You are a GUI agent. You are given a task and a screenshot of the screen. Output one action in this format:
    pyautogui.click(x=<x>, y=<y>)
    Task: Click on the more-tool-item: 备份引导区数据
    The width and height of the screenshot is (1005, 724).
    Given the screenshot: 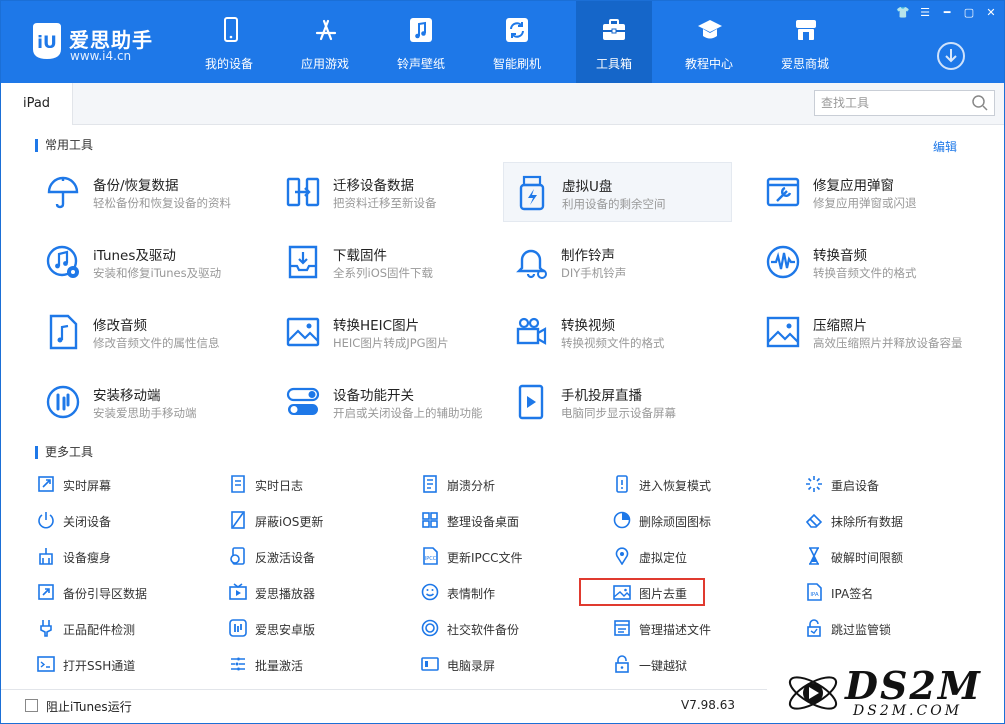 What is the action you would take?
    pyautogui.click(x=110, y=592)
    